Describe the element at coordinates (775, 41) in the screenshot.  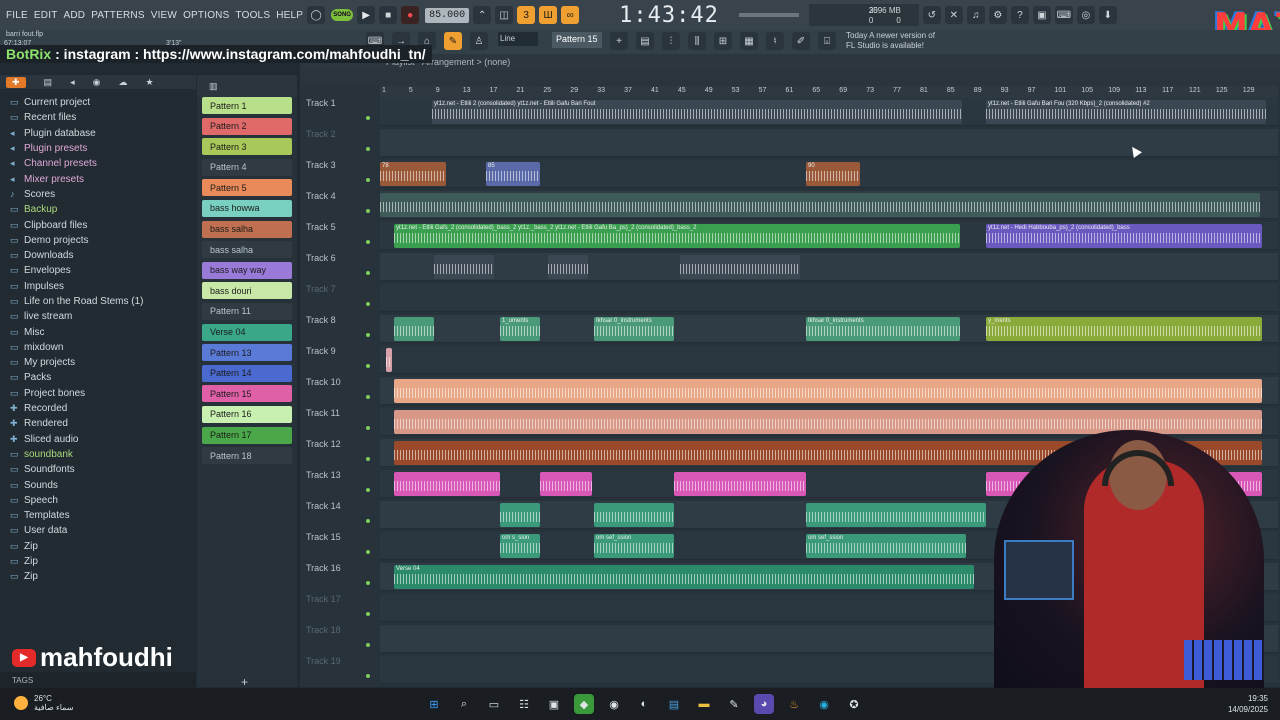
I see `mic-icon: ♮` at that location.